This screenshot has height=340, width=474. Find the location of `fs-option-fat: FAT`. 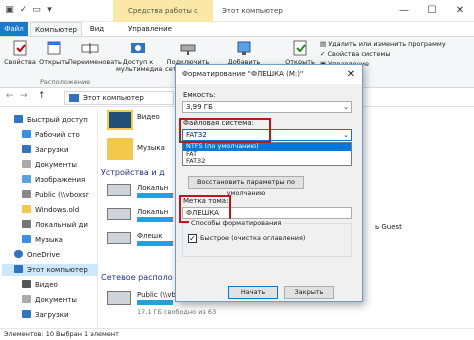

fs-option-fat: FAT is located at coordinates (267, 154).